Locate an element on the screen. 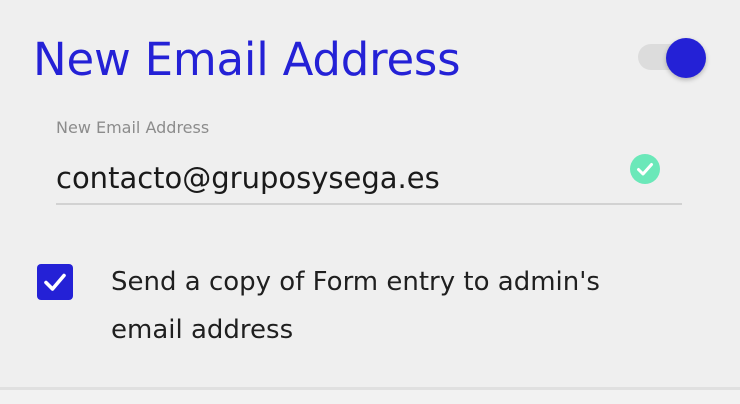 Image resolution: width=740 pixels, height=404 pixels. new-email-input is located at coordinates (336, 178).